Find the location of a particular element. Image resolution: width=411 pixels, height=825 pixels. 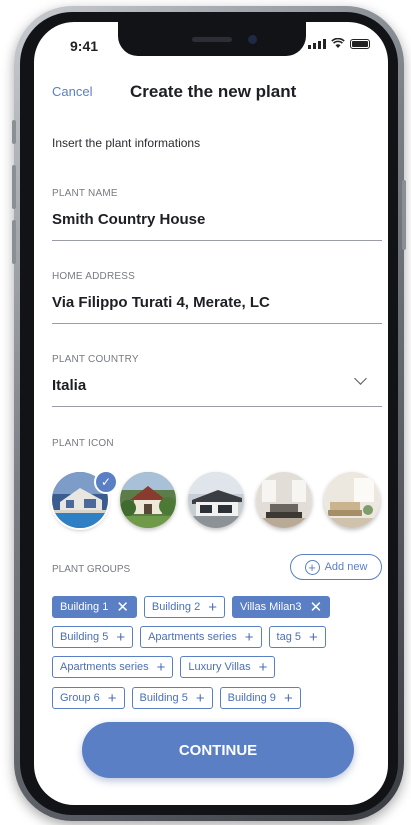

add-new-label: Add new is located at coordinates (346, 567).